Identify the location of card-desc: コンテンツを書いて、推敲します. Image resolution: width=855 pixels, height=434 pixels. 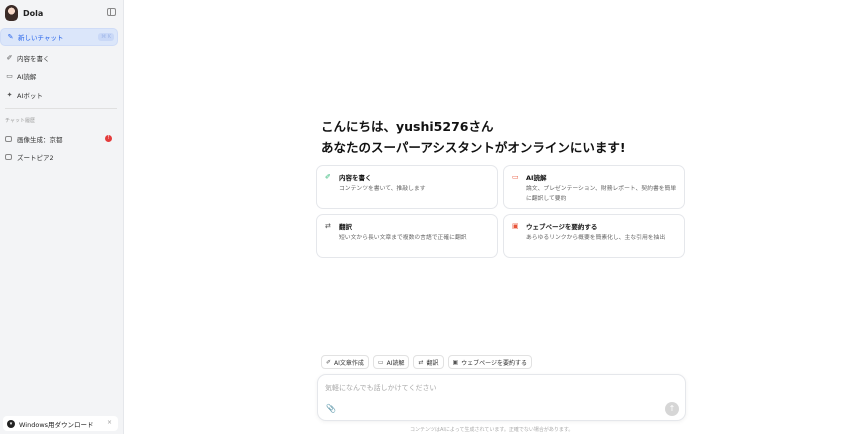
(382, 189).